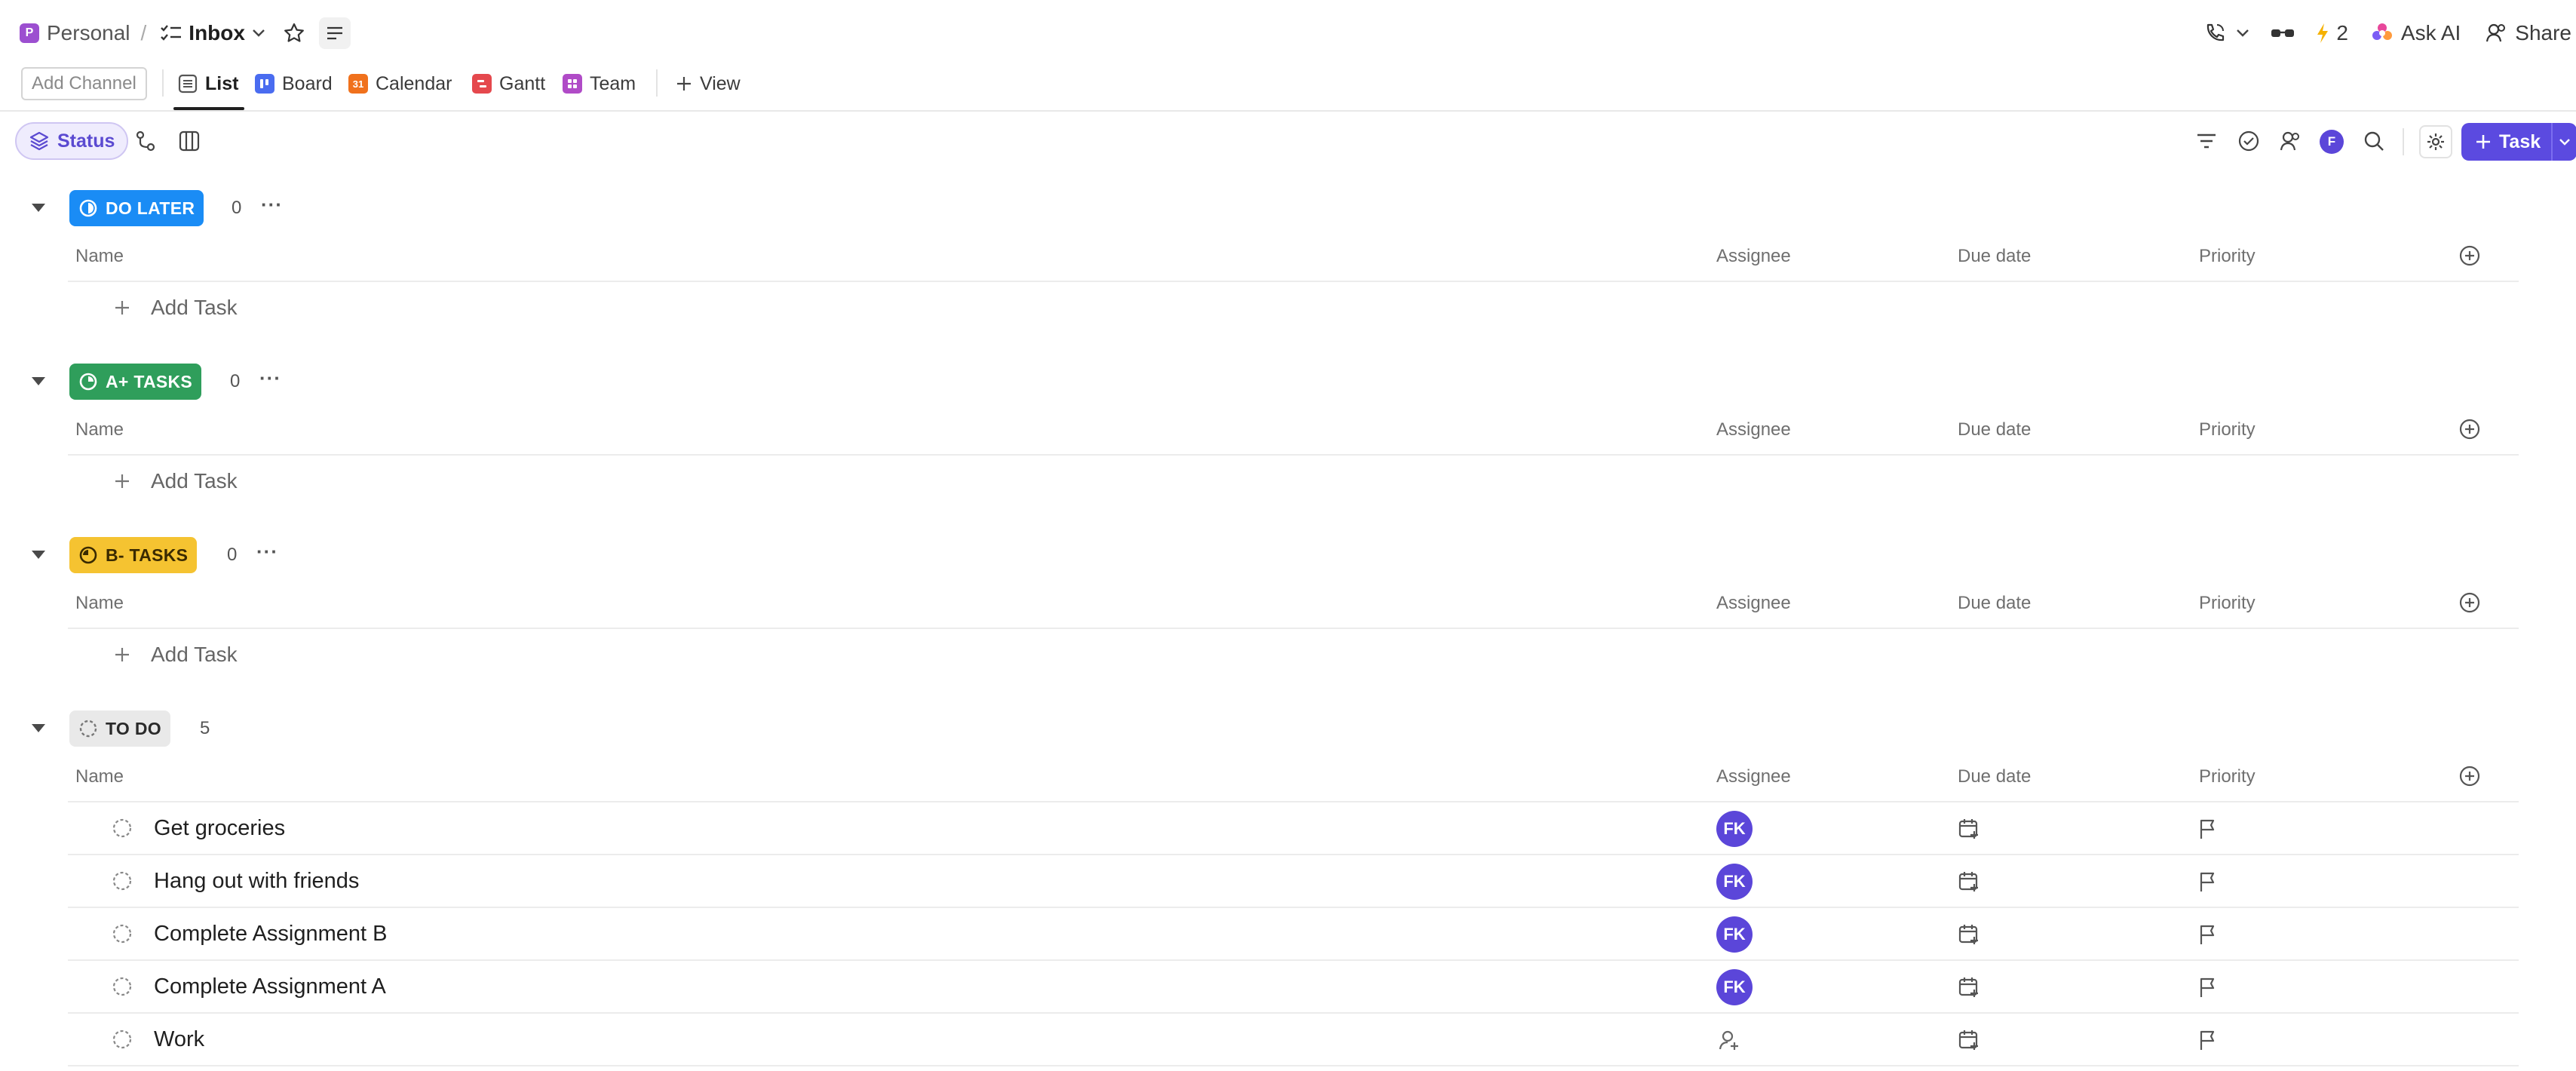 This screenshot has width=2576, height=1071. I want to click on tab-calendar: 31 Calendar, so click(400, 83).